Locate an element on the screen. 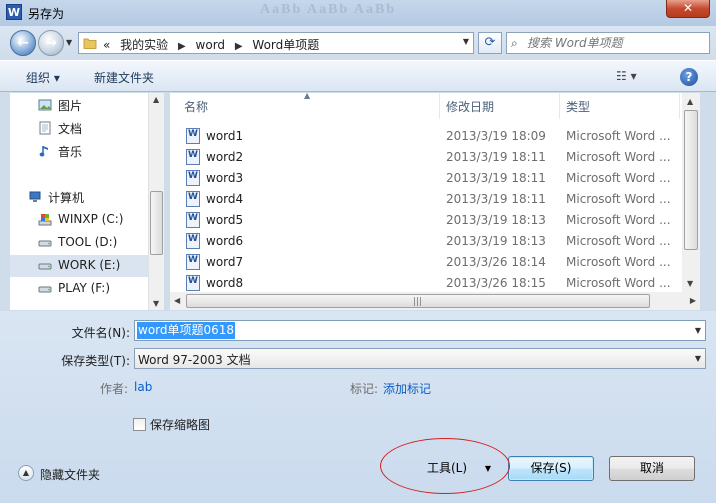  breadcrumb-overflow: « is located at coordinates (106, 45).